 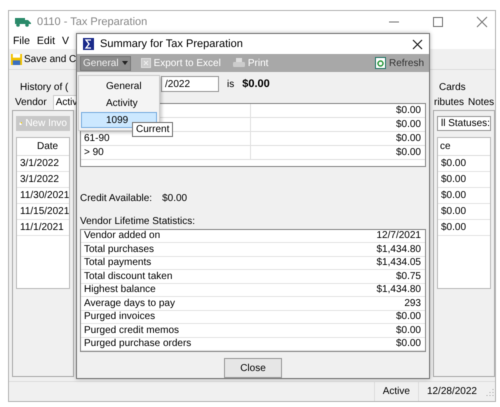 I want to click on menu-item: Activity, so click(x=119, y=103).